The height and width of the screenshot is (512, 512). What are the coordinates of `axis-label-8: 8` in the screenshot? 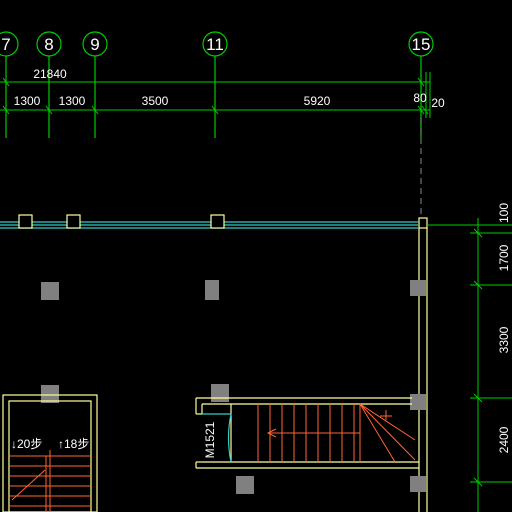 It's located at (48, 44).